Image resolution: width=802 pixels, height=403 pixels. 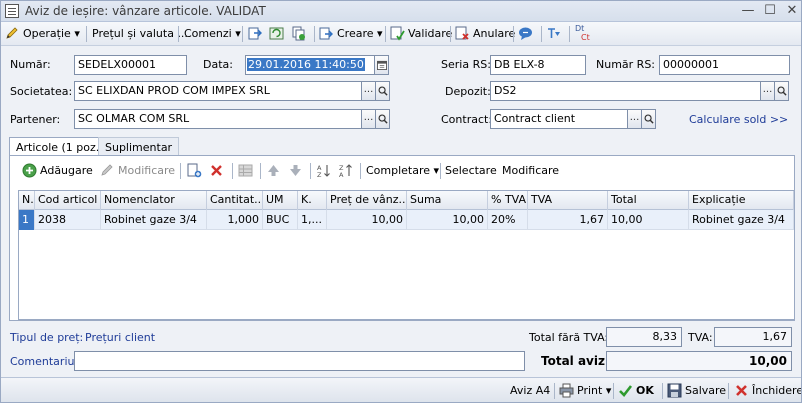 What do you see at coordinates (741, 200) in the screenshot?
I see `column-header: Explicație` at bounding box center [741, 200].